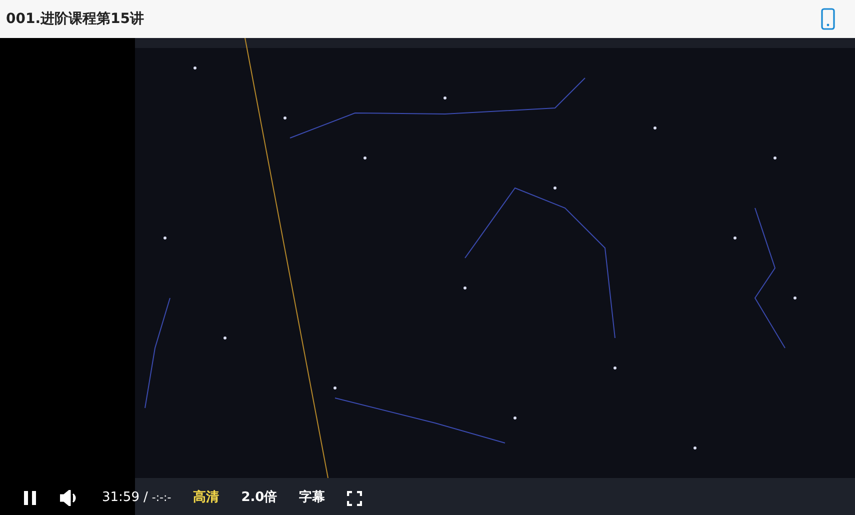 The image size is (855, 515). What do you see at coordinates (354, 498) in the screenshot?
I see `fullscreen-icon` at bounding box center [354, 498].